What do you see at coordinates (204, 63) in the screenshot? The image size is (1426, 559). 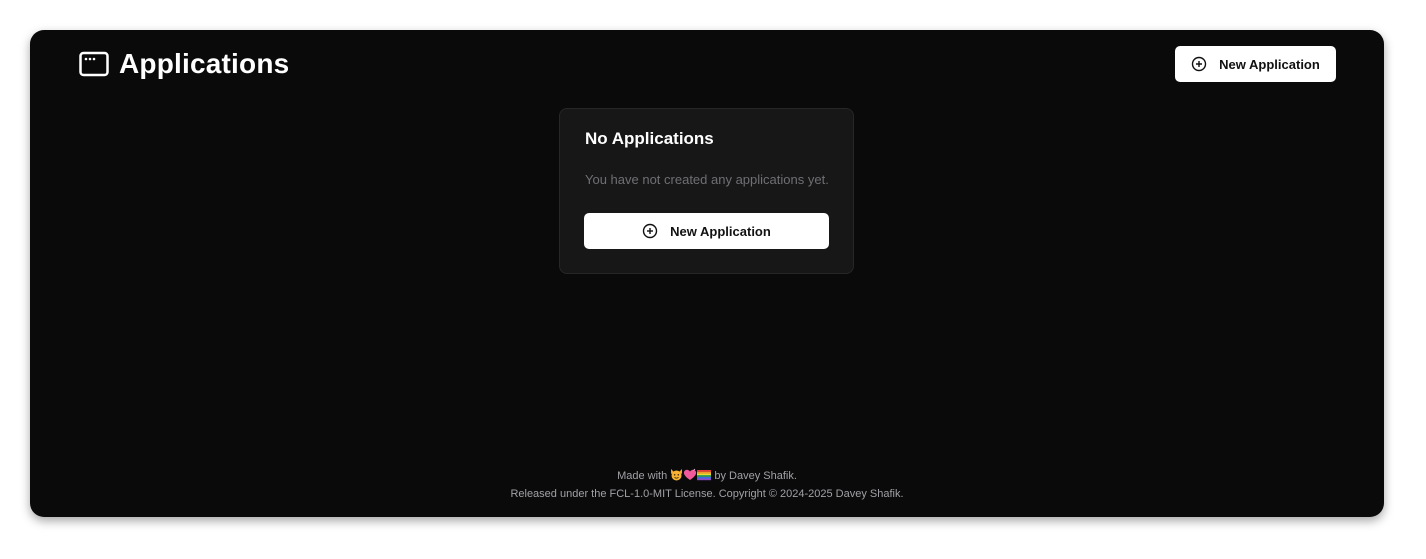 I see `page-title: Applications` at bounding box center [204, 63].